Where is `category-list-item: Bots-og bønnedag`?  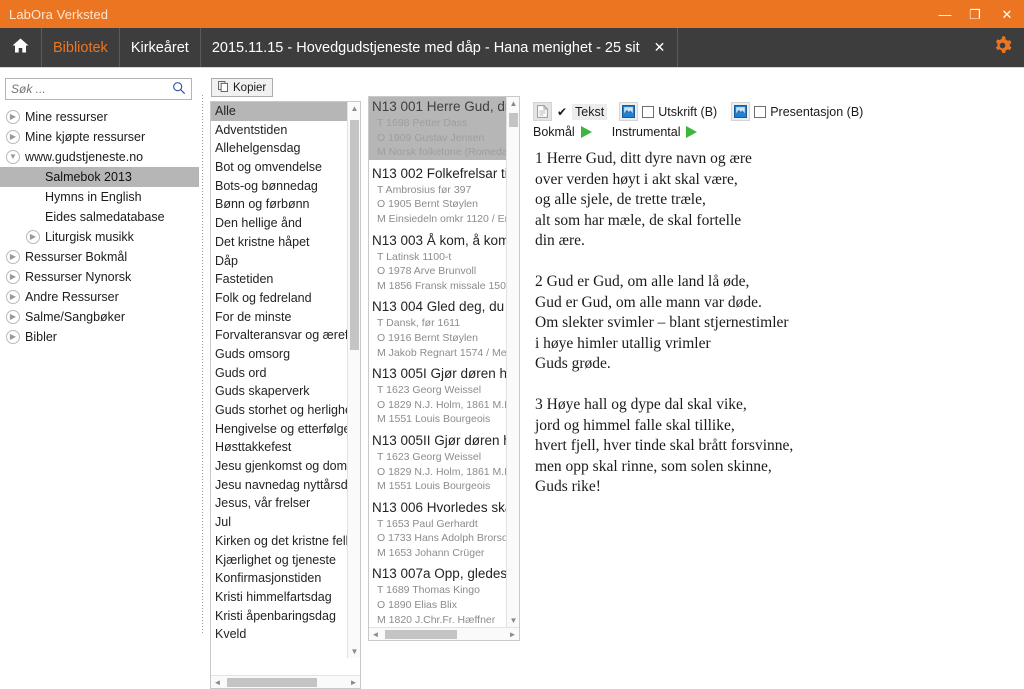
category-list-item: Bots-og bønnedag is located at coordinates (285, 186).